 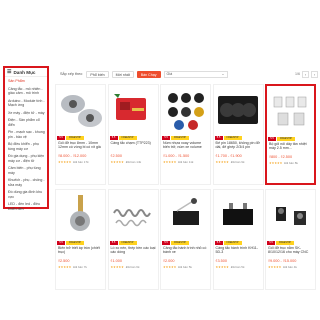 What do you see at coordinates (281, 157) in the screenshot?
I see `product-price: ₫800 - ₫2.500` at bounding box center [281, 157].